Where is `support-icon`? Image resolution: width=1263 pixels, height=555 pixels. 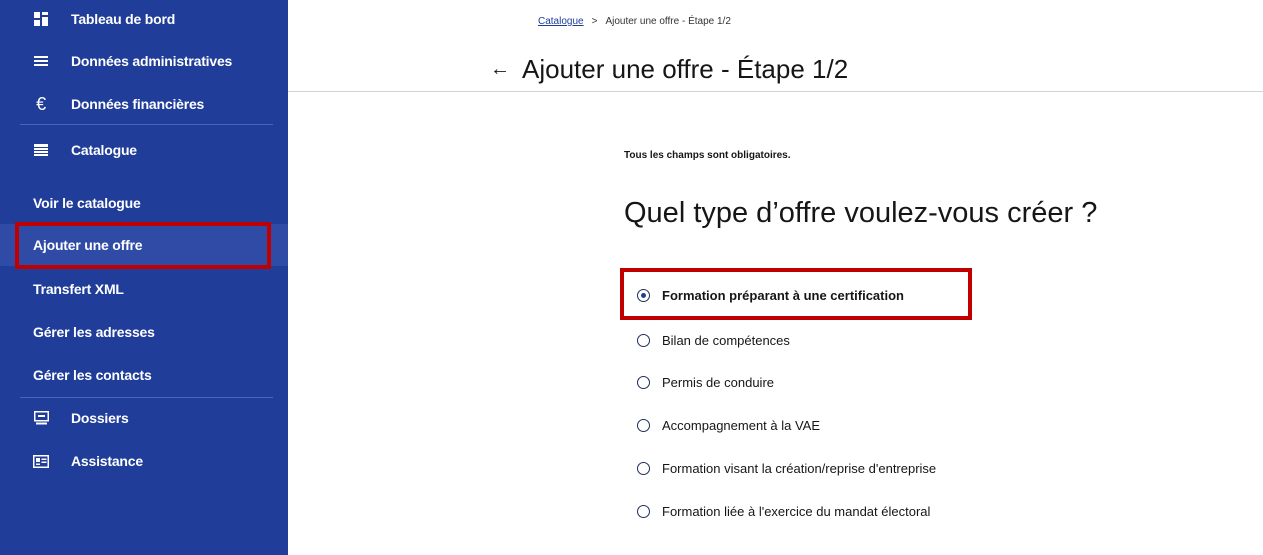
support-icon is located at coordinates (41, 461).